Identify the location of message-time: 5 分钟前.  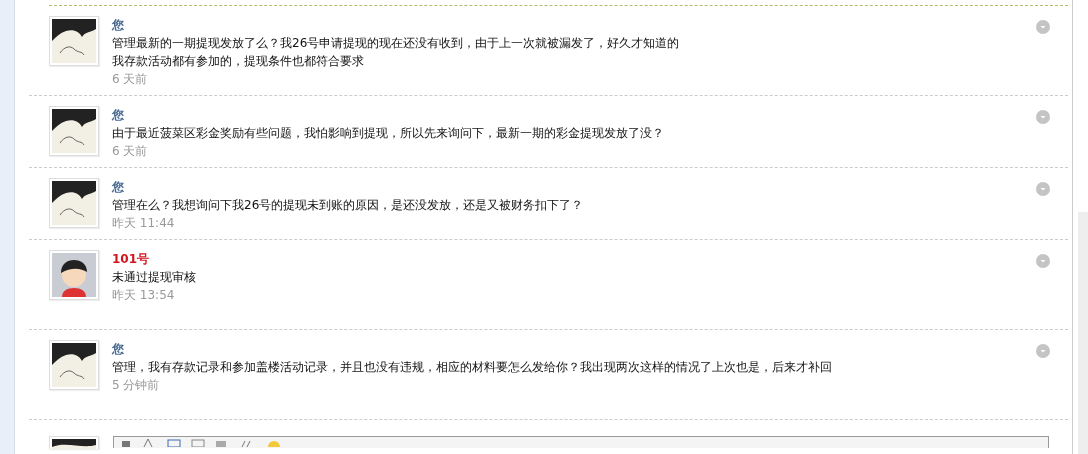
(136, 385).